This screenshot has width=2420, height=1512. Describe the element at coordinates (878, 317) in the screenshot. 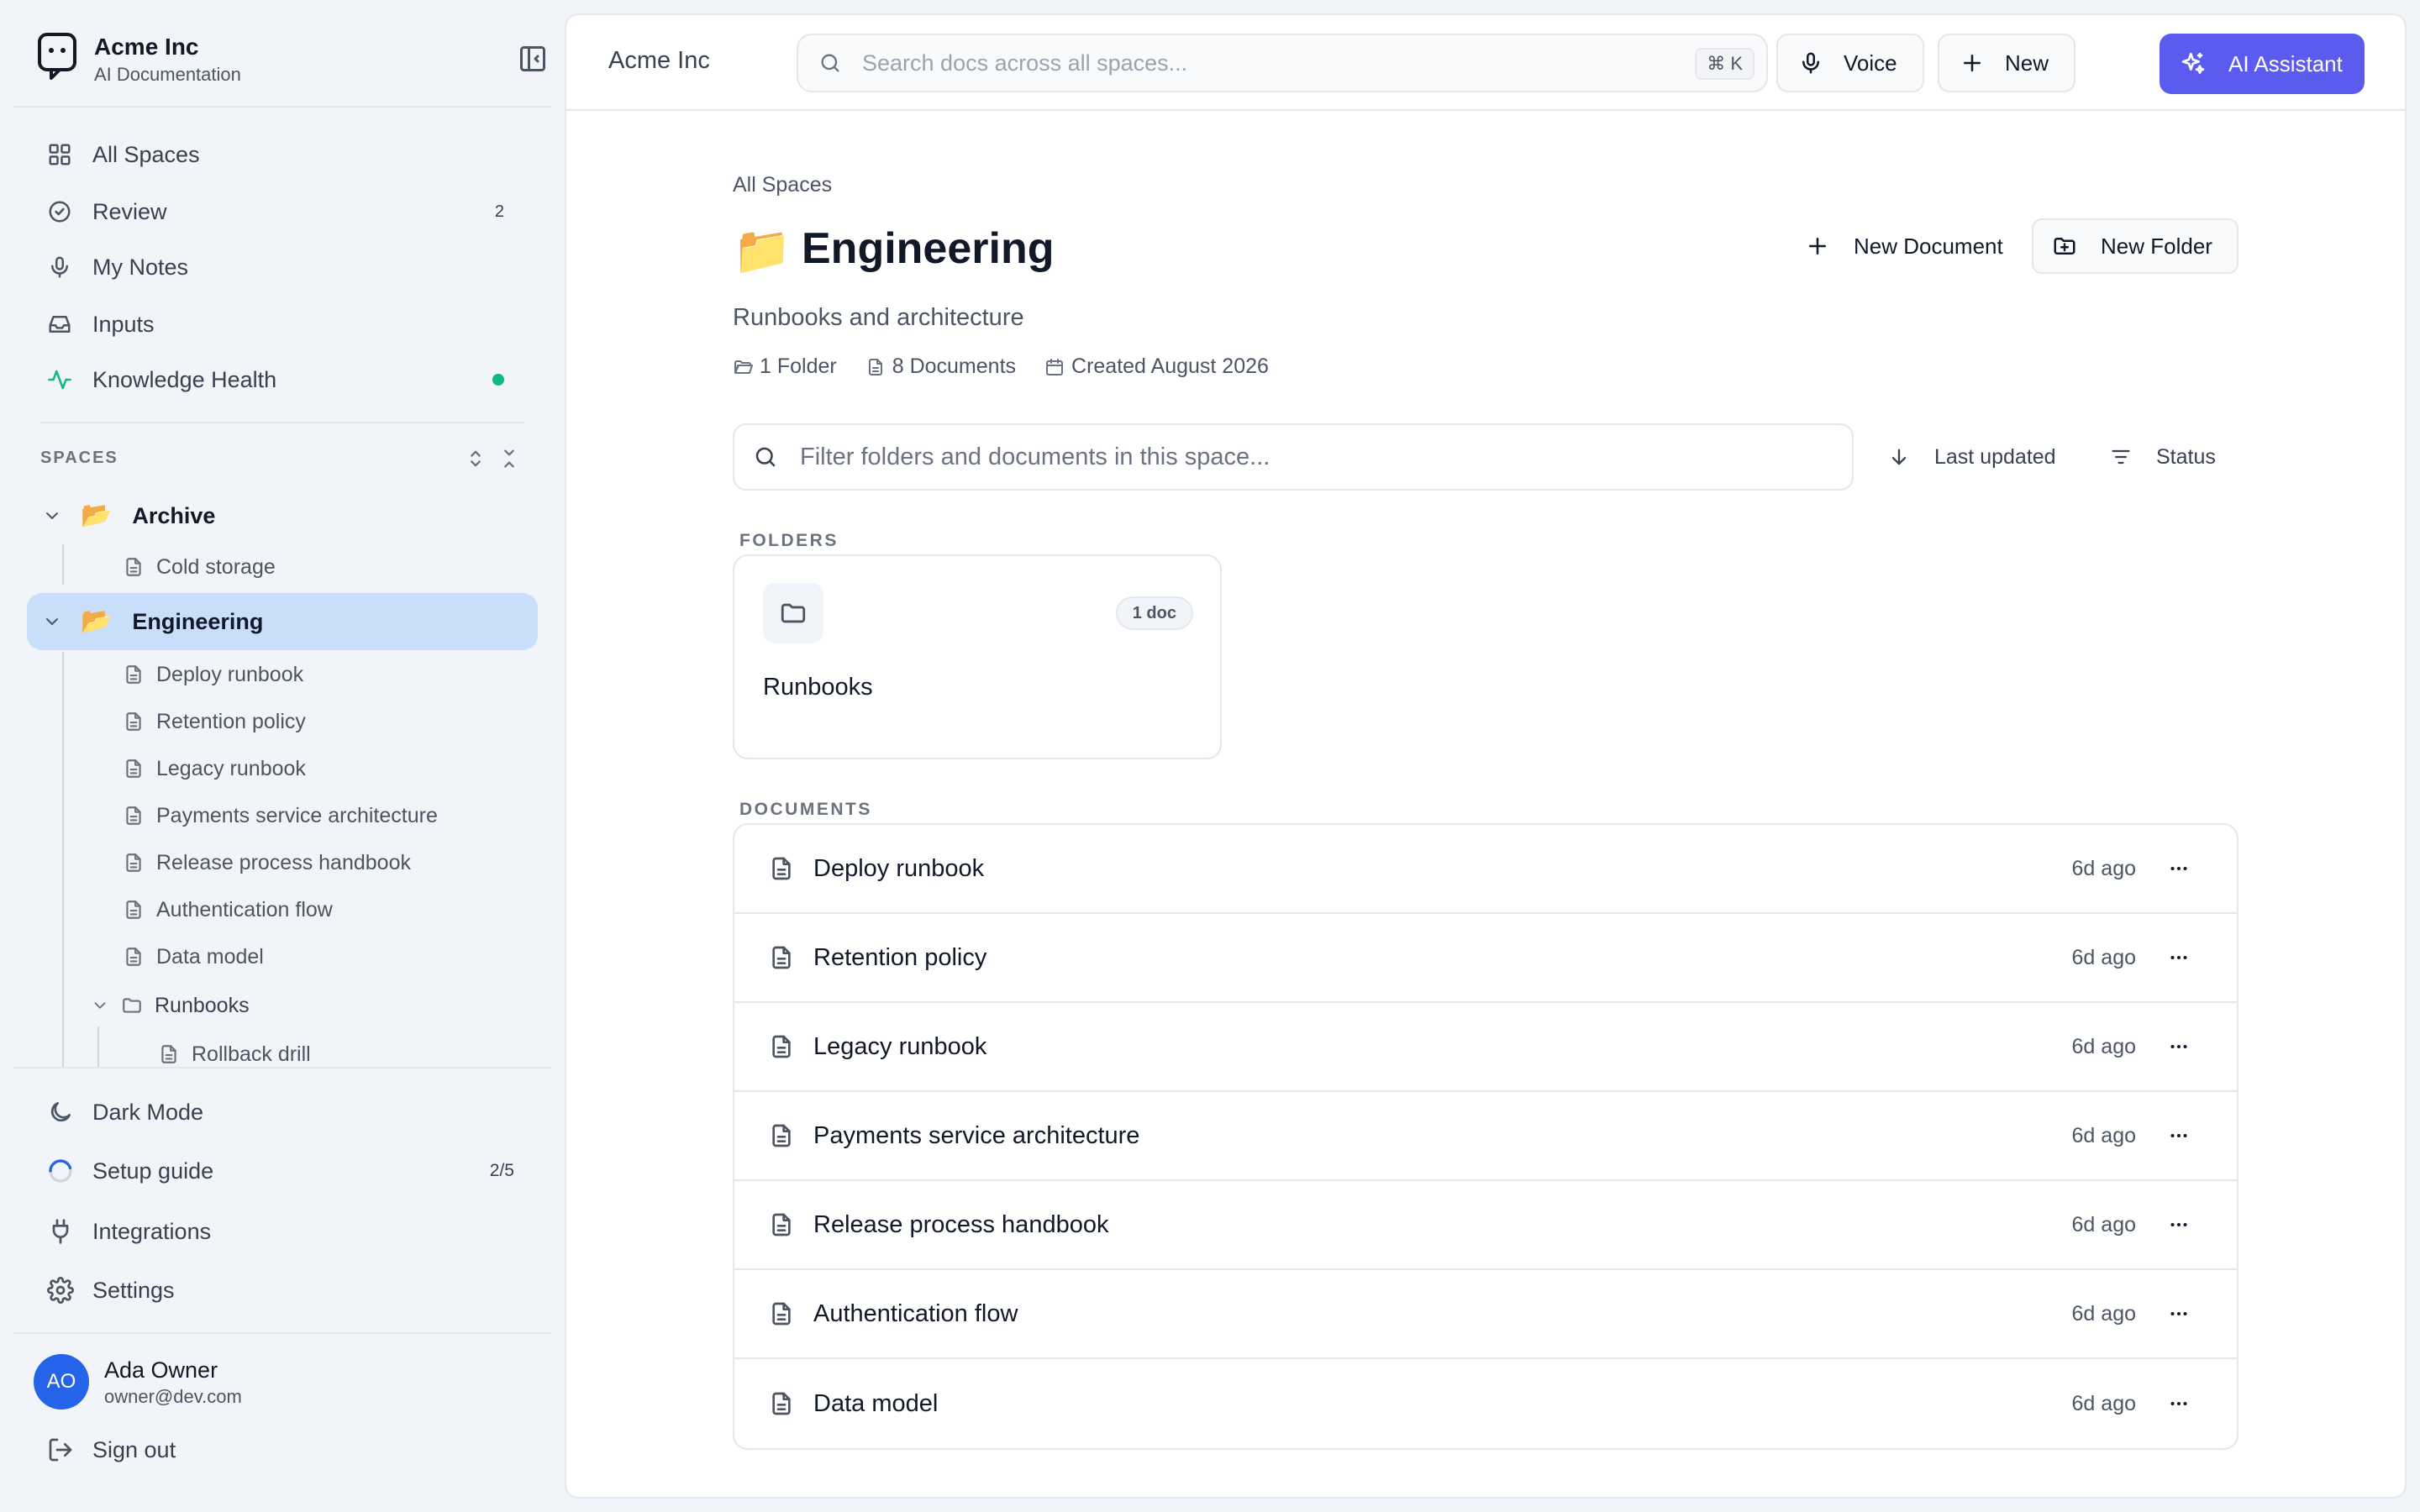

I see `page-description: Runbooks and architecture` at that location.